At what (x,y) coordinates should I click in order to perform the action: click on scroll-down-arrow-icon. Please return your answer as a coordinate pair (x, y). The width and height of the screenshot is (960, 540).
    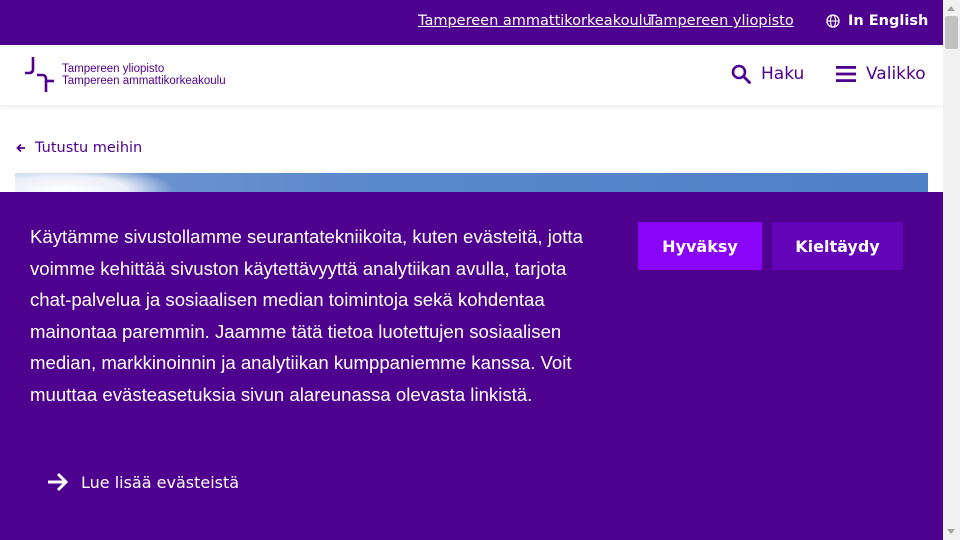
    Looking at the image, I should click on (951, 531).